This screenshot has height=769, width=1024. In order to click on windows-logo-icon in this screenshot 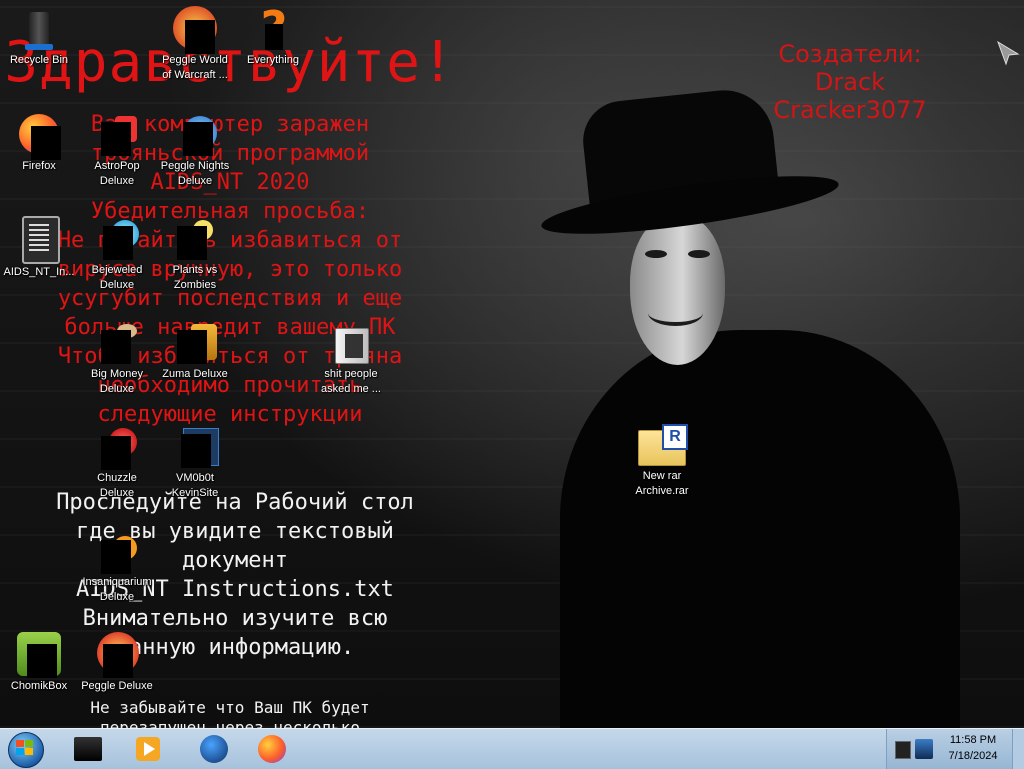, I will do `click(25, 748)`.